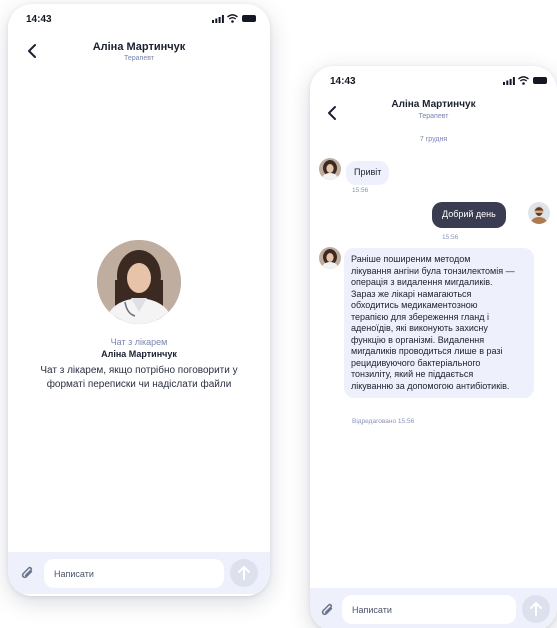  What do you see at coordinates (427, 351) in the screenshot?
I see `message-text-line: мигдаликів проводиться лише в разі` at bounding box center [427, 351].